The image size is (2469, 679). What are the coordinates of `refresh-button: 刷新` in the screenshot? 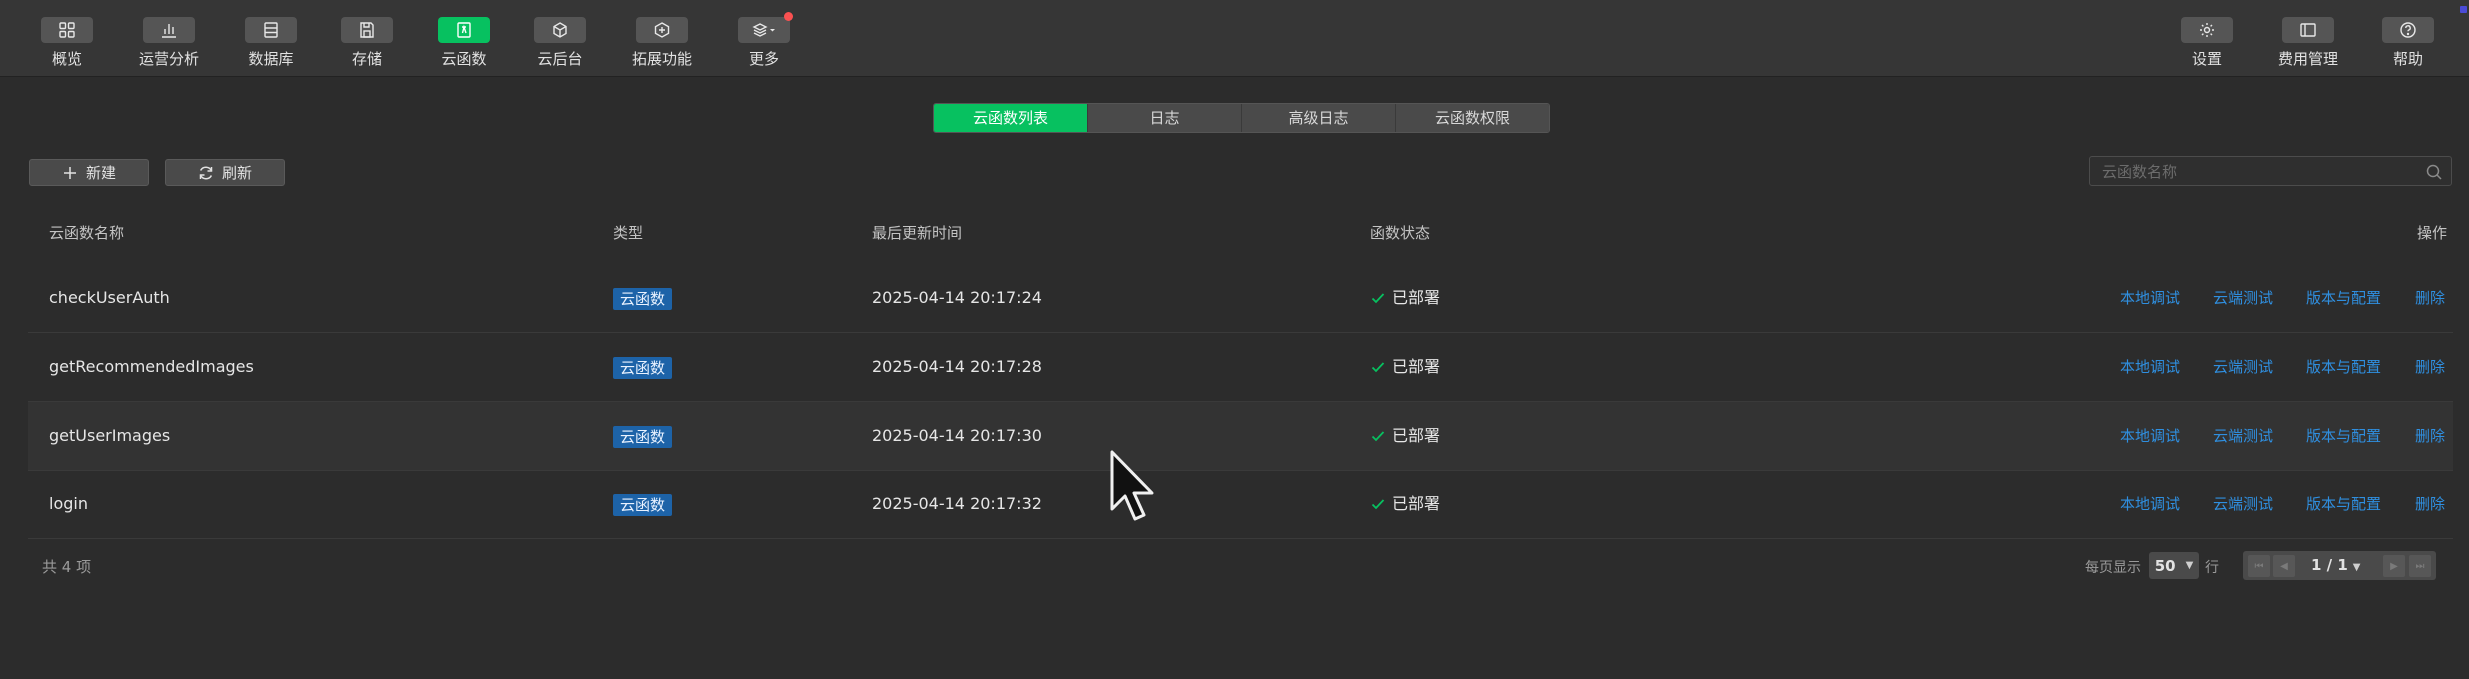 It's located at (225, 172).